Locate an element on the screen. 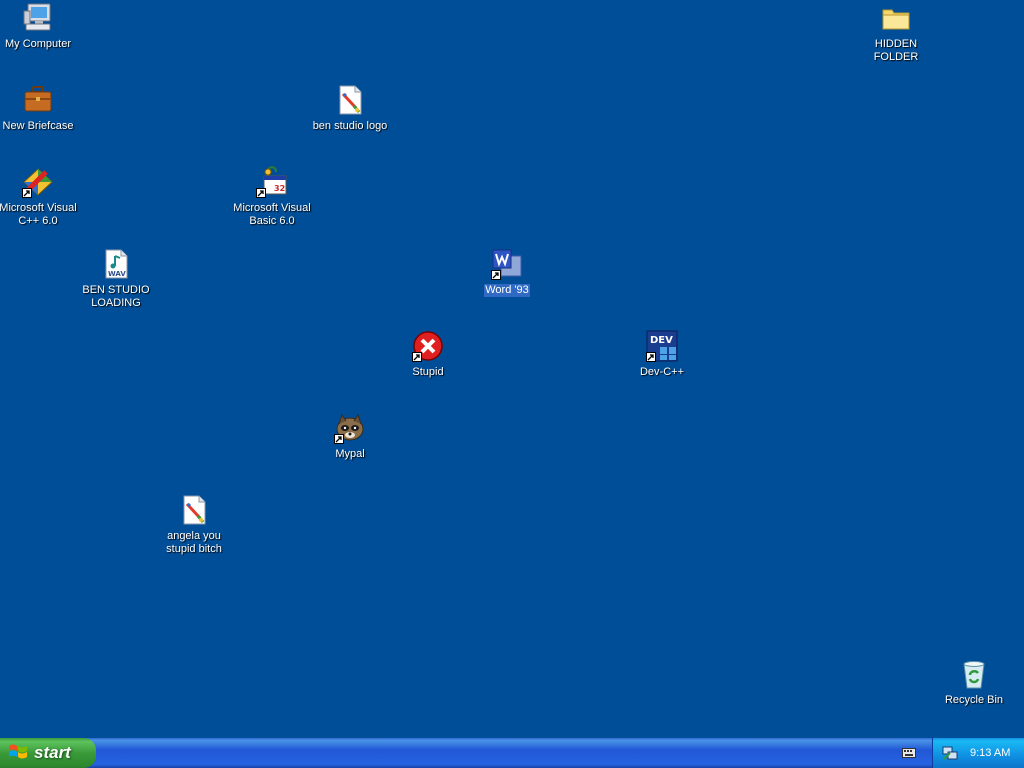  ben-studio-logo-label: ben studio logo is located at coordinates (350, 126).